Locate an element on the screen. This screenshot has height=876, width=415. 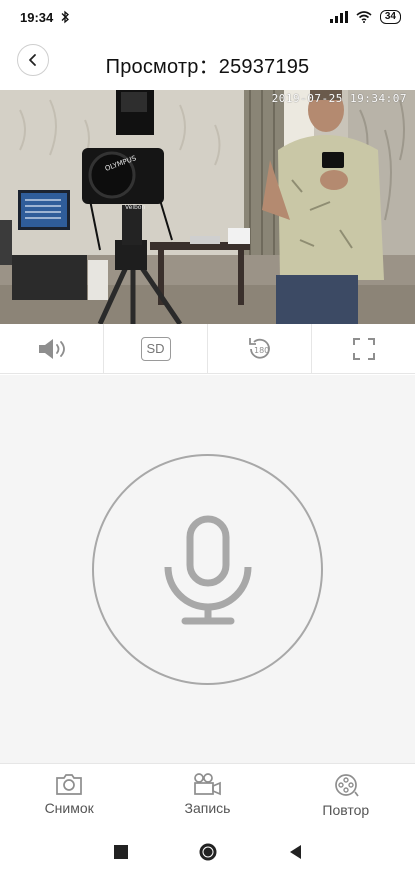
playback-button: Повтор is located at coordinates (346, 795).